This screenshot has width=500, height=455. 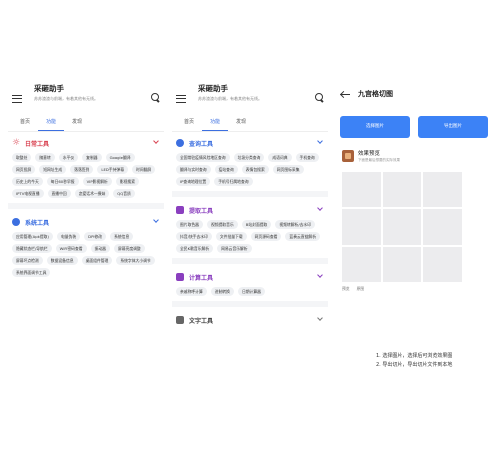 What do you see at coordinates (71, 248) in the screenshot?
I see `tool-chip: WiFi密码查看` at bounding box center [71, 248].